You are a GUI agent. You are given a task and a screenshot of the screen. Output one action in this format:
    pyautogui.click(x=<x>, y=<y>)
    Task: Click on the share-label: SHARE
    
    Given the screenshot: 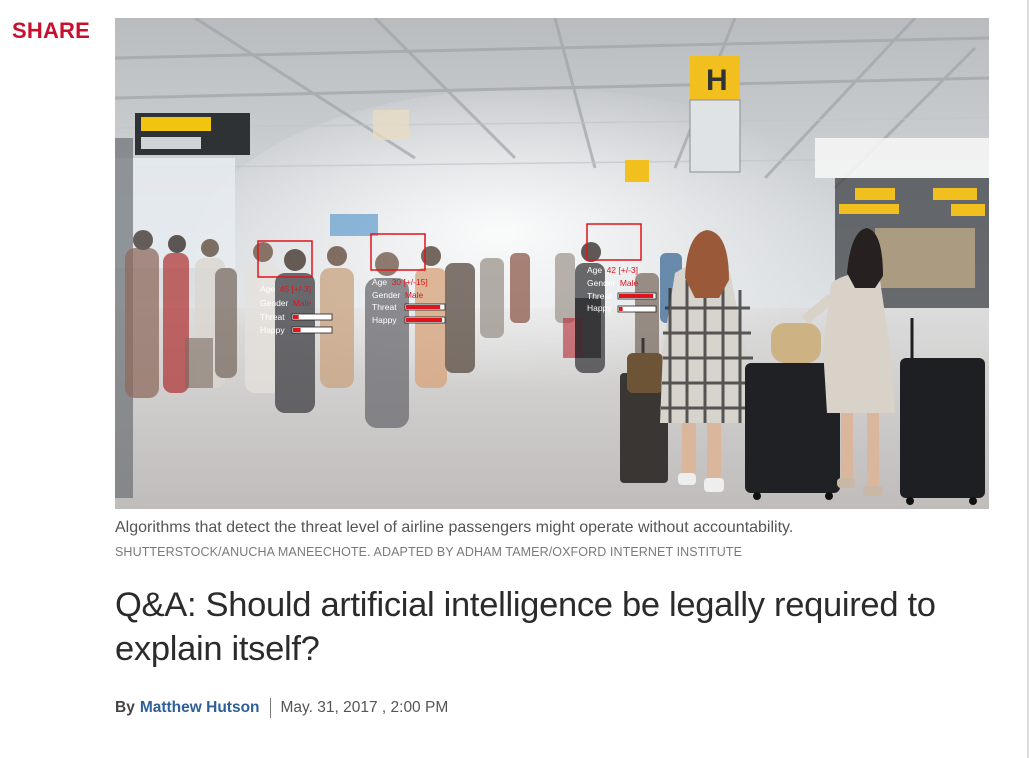 What is the action you would take?
    pyautogui.click(x=51, y=31)
    